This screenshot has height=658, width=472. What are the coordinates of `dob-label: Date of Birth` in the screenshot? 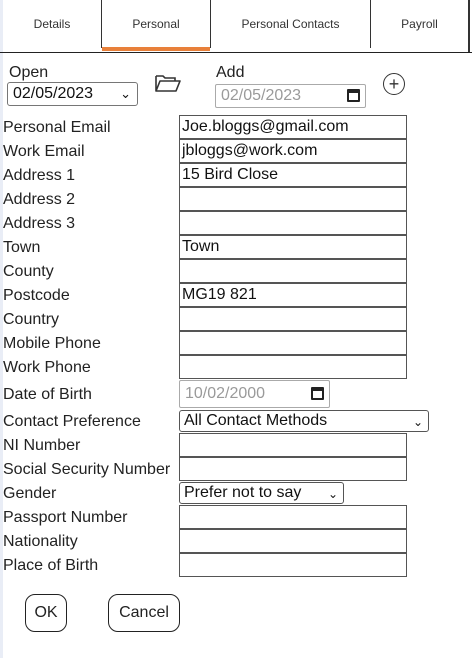 It's located at (47, 394).